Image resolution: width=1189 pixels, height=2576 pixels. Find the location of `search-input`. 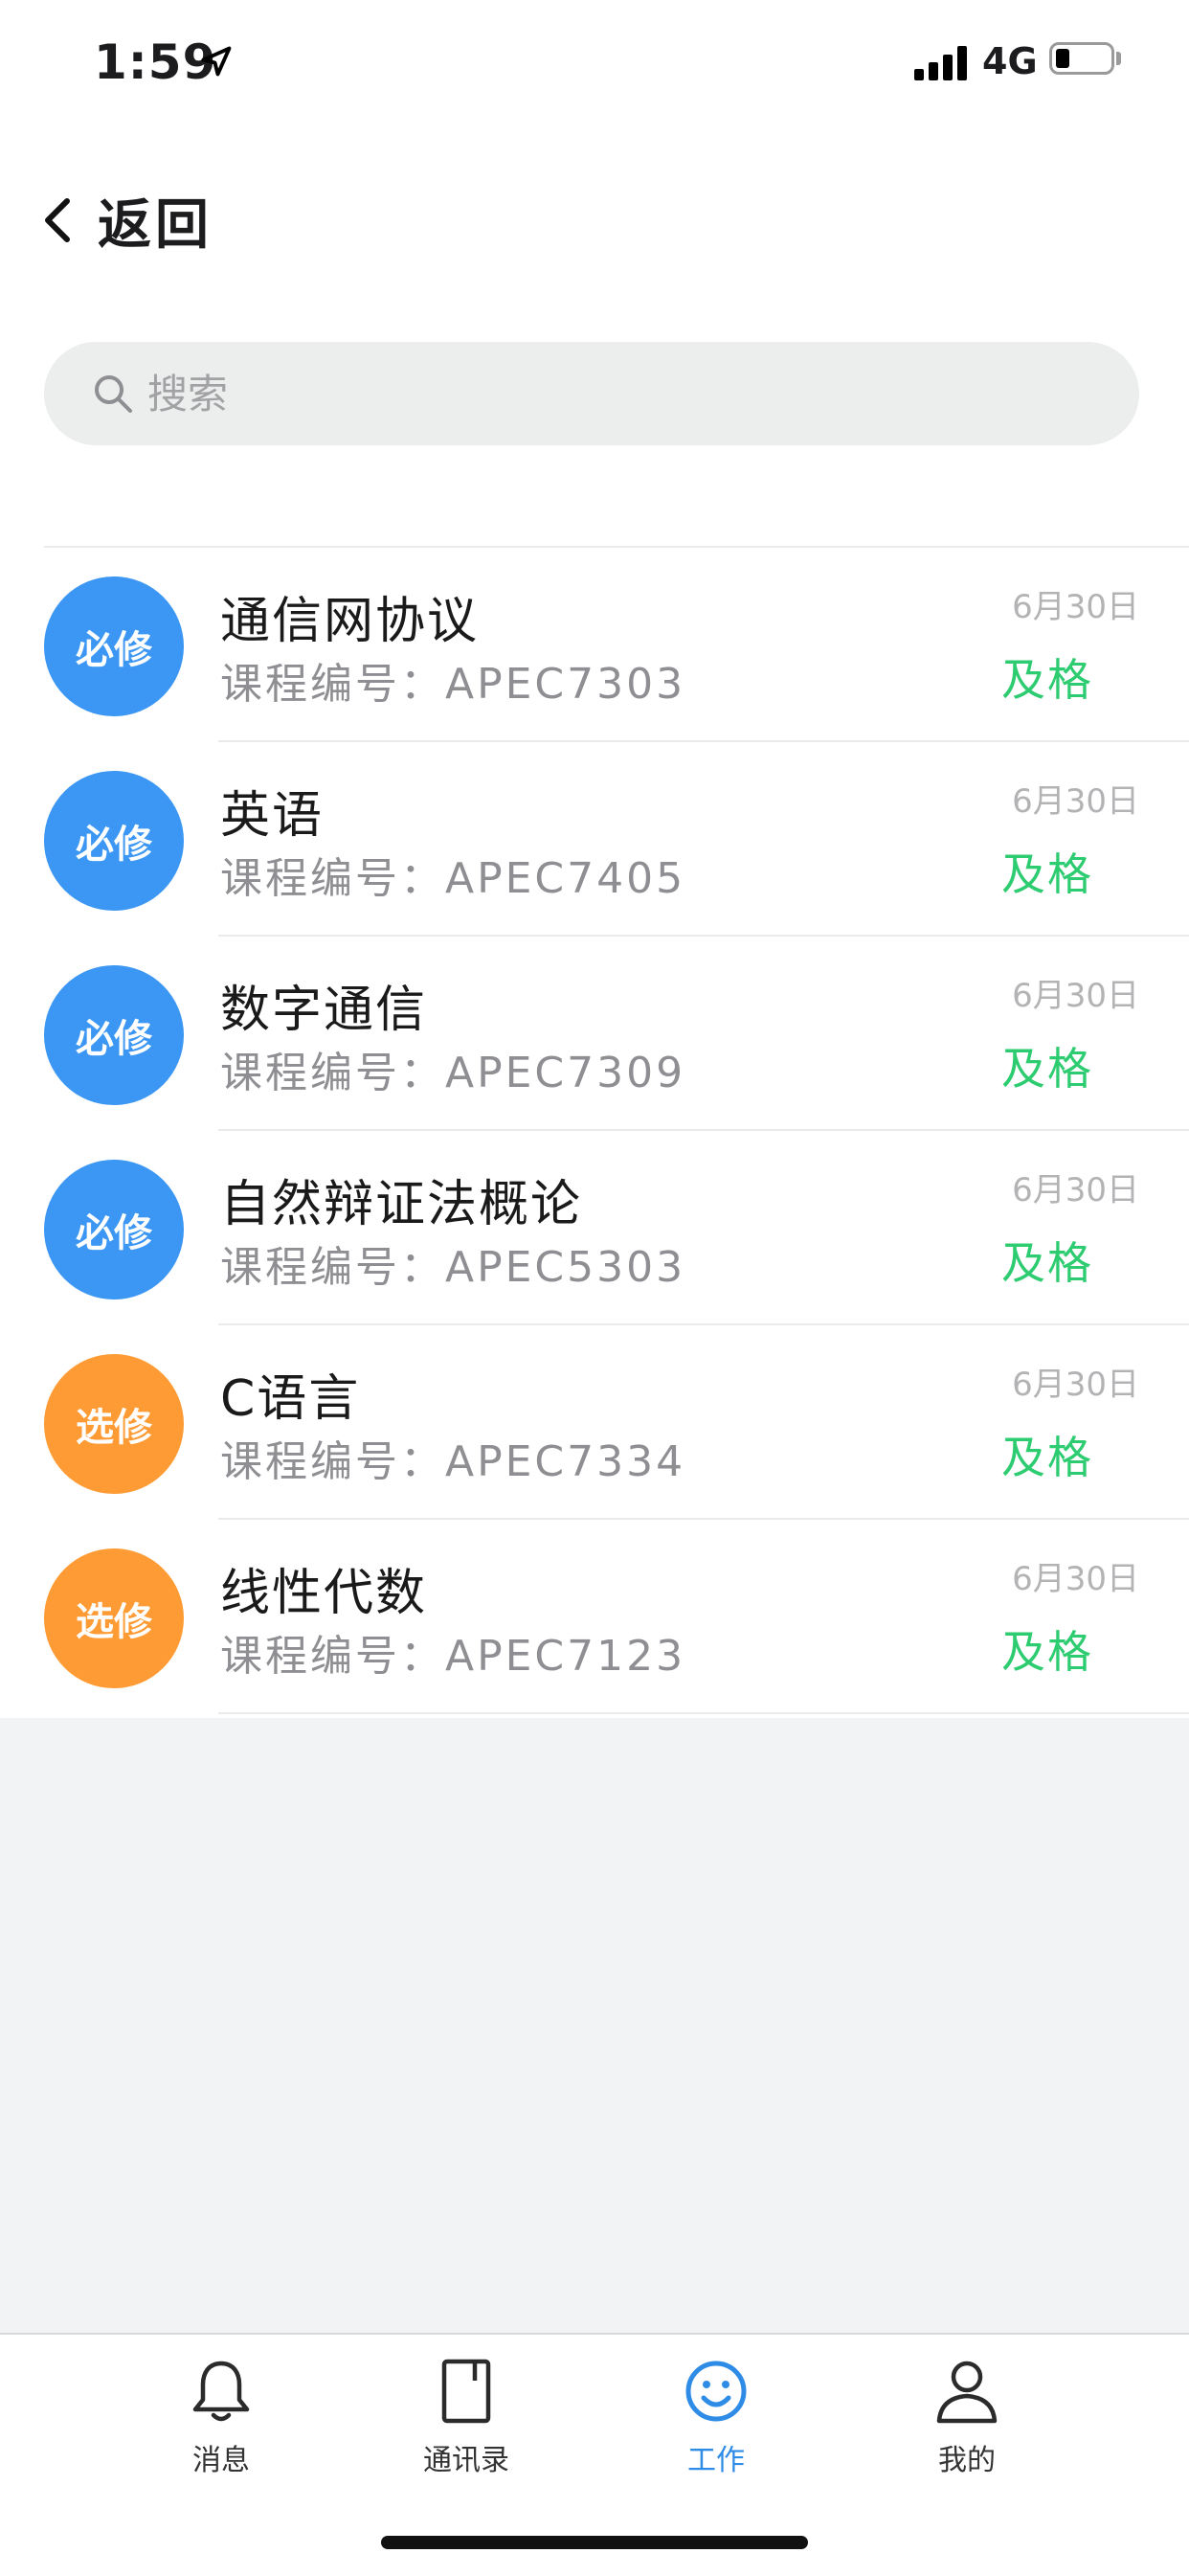

search-input is located at coordinates (578, 393).